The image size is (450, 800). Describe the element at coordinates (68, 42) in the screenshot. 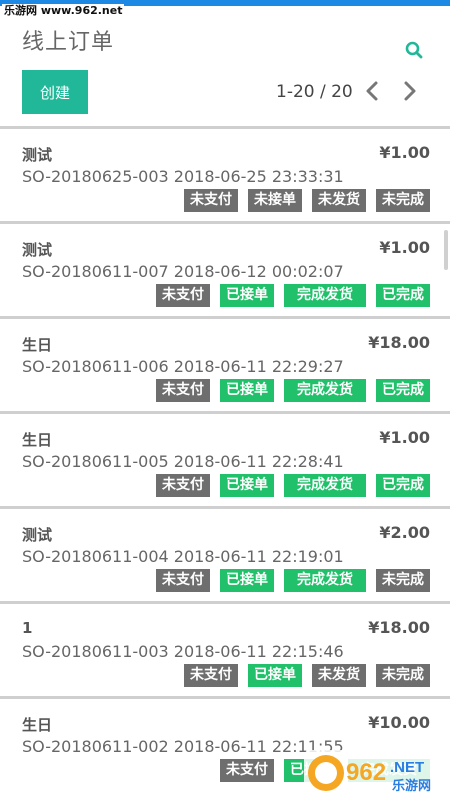

I see `page-title: 线上订单` at that location.